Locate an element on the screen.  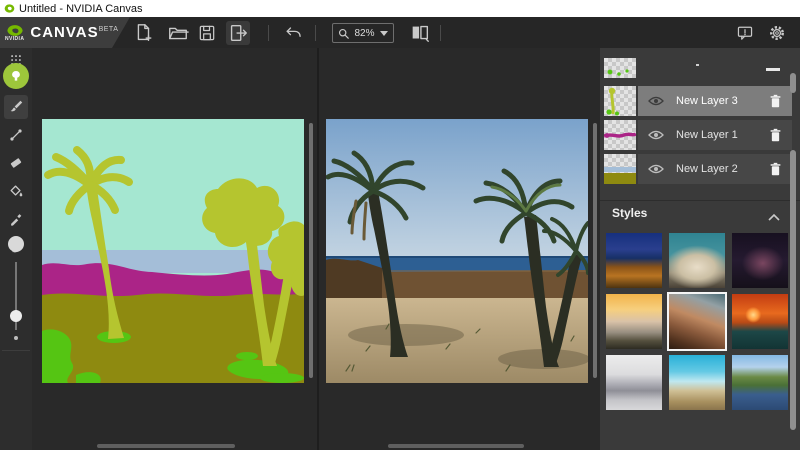
eyedropper-tool is located at coordinates (16, 219).